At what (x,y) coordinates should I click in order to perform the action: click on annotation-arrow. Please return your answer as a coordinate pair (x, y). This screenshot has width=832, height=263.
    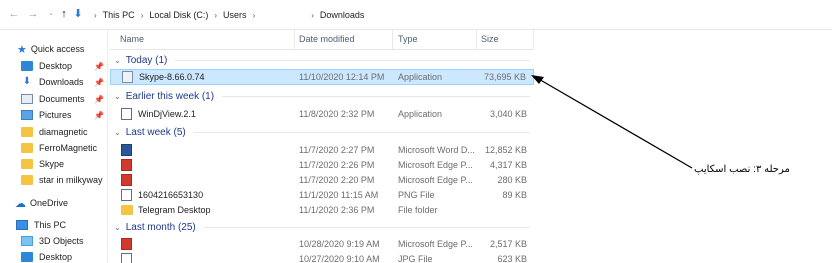
    Looking at the image, I should click on (612, 122).